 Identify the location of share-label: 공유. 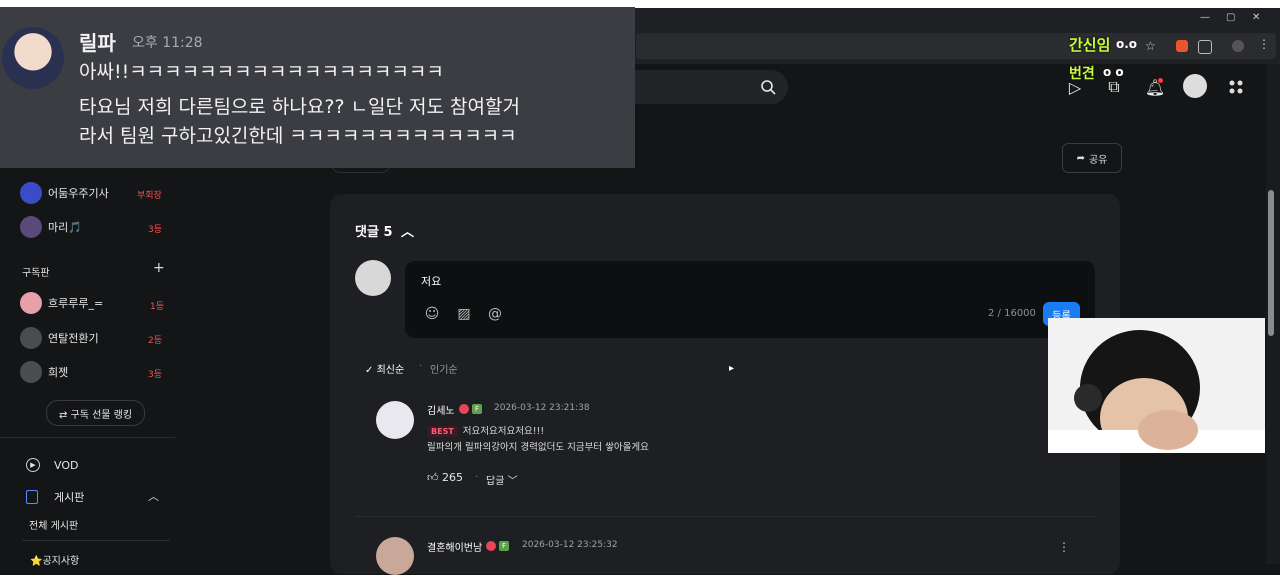
(1098, 160).